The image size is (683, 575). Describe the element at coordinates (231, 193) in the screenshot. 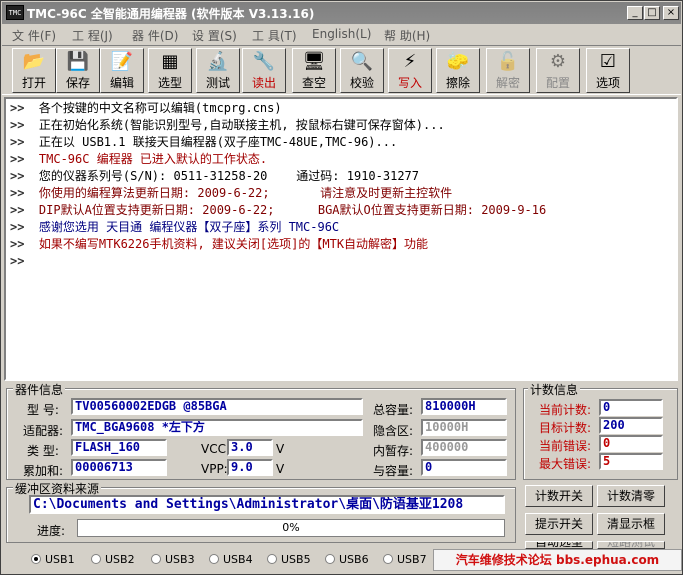

I see `log-line: >> 你使用的编程算法更新日期: 2009-6-22; 请注意及时更新主控软件` at that location.